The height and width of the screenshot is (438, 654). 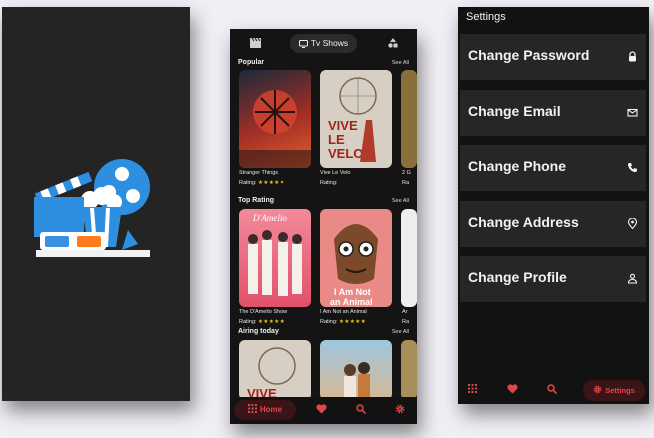 I want to click on nav-settings-button: Settings, so click(x=614, y=390).